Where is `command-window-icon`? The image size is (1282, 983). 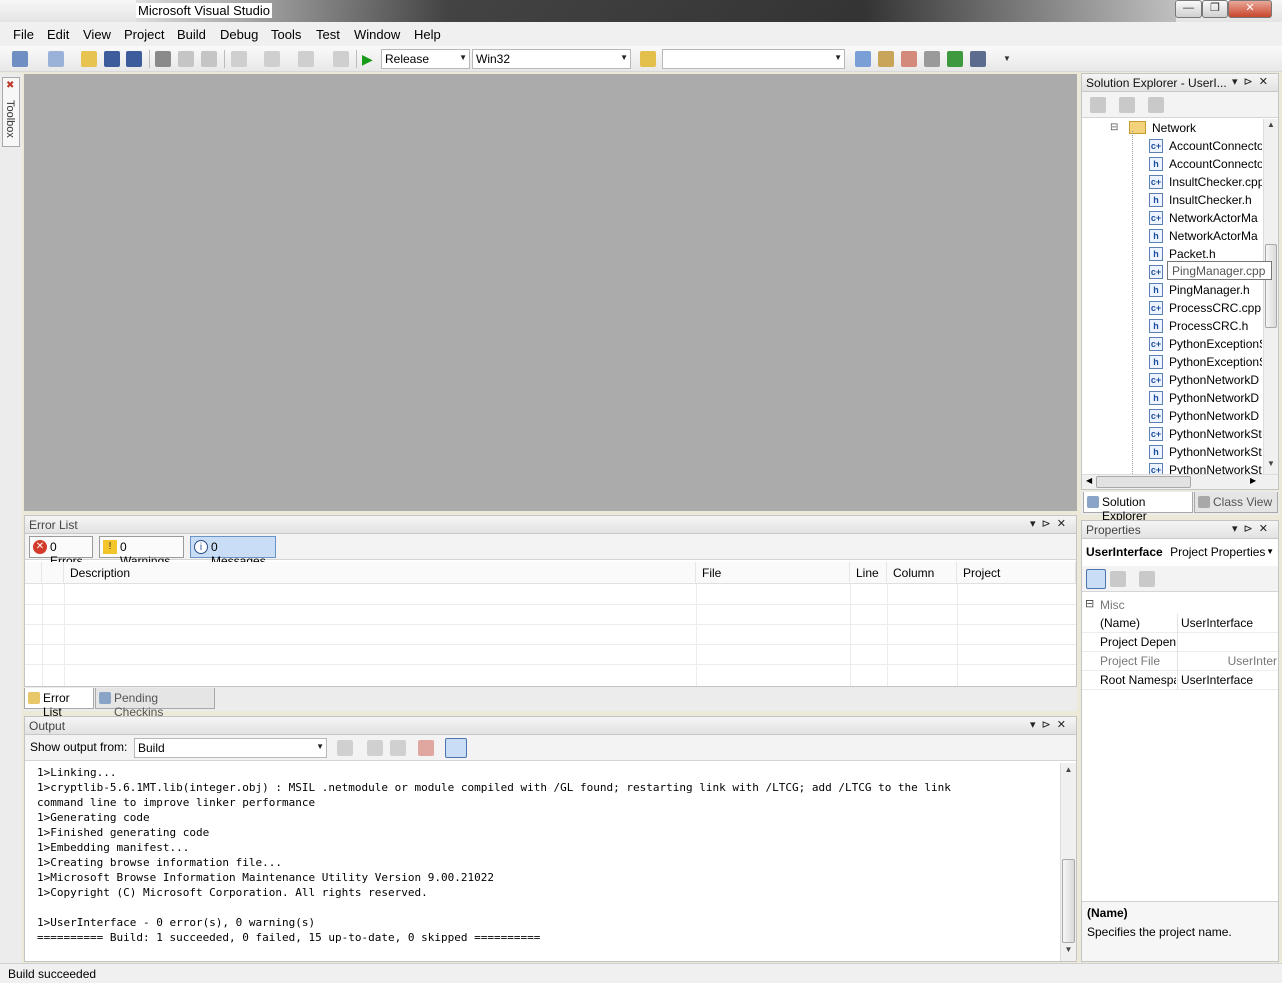 command-window-icon is located at coordinates (978, 59).